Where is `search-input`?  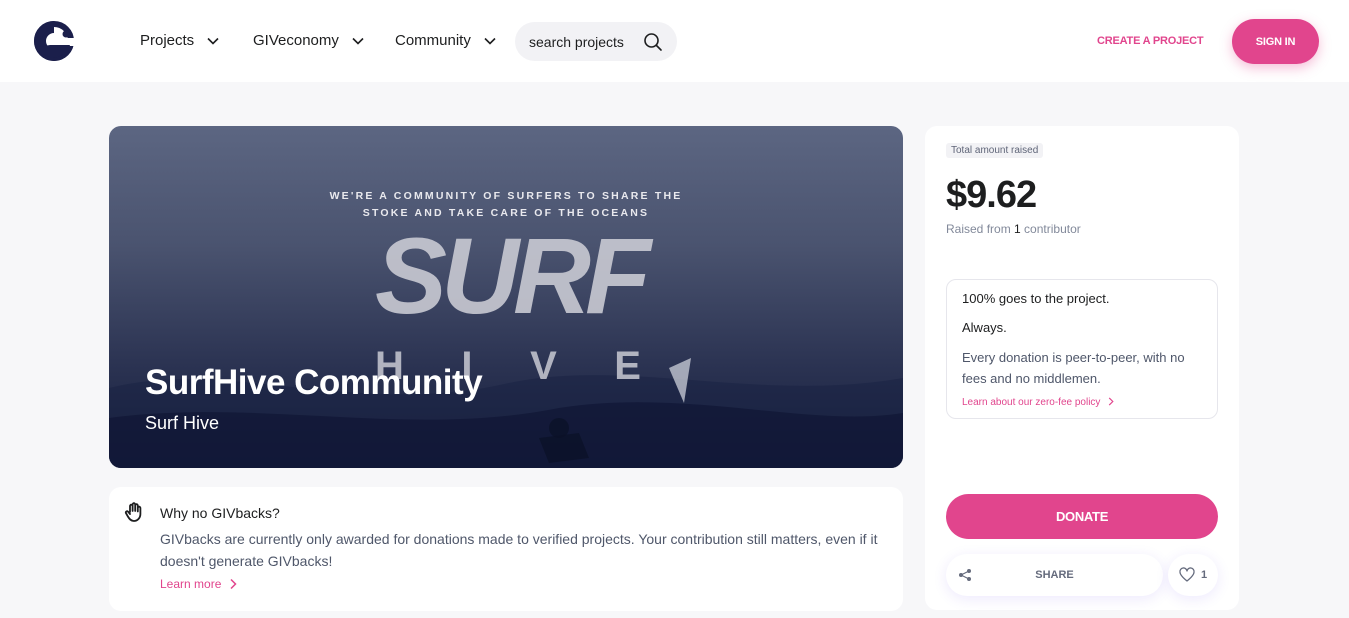
search-input is located at coordinates (584, 41).